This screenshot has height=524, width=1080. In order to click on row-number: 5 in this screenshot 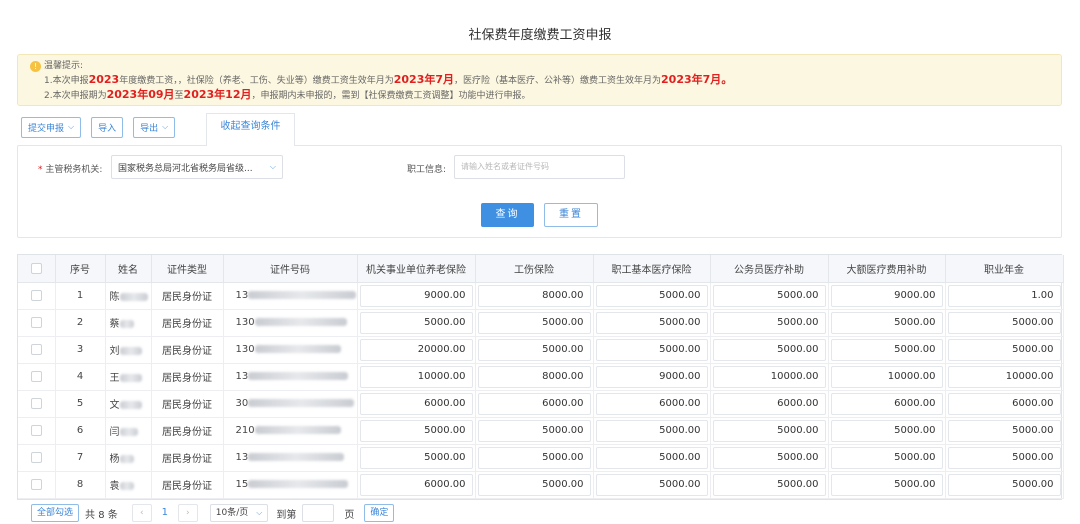, I will do `click(80, 404)`.